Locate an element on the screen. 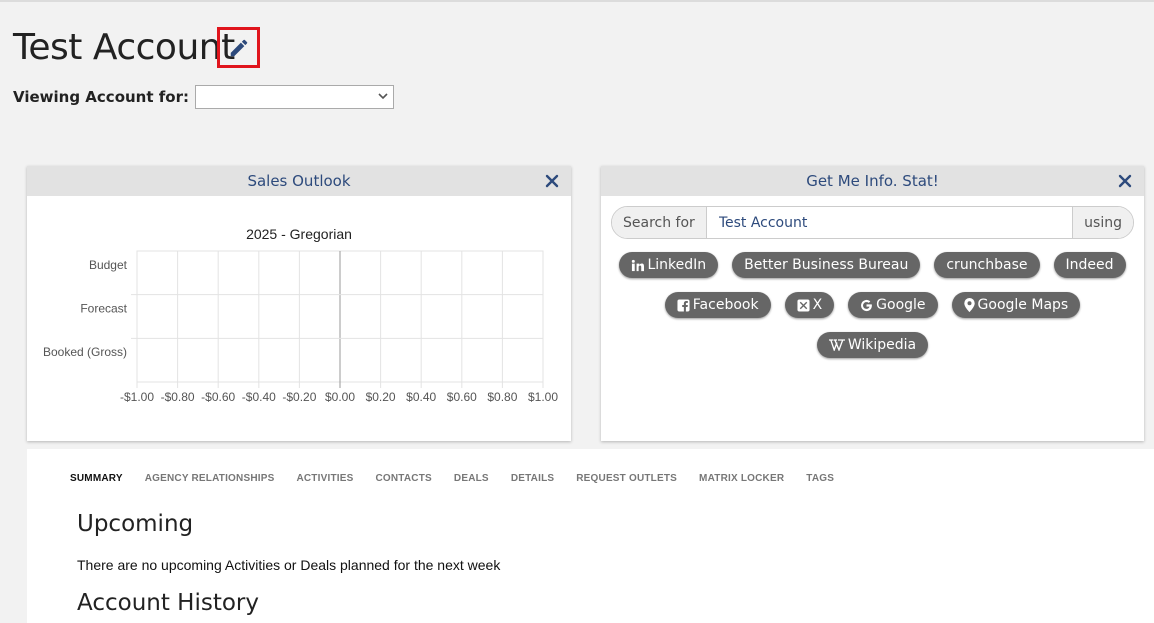 The height and width of the screenshot is (623, 1154). viewing-account-select is located at coordinates (294, 97).